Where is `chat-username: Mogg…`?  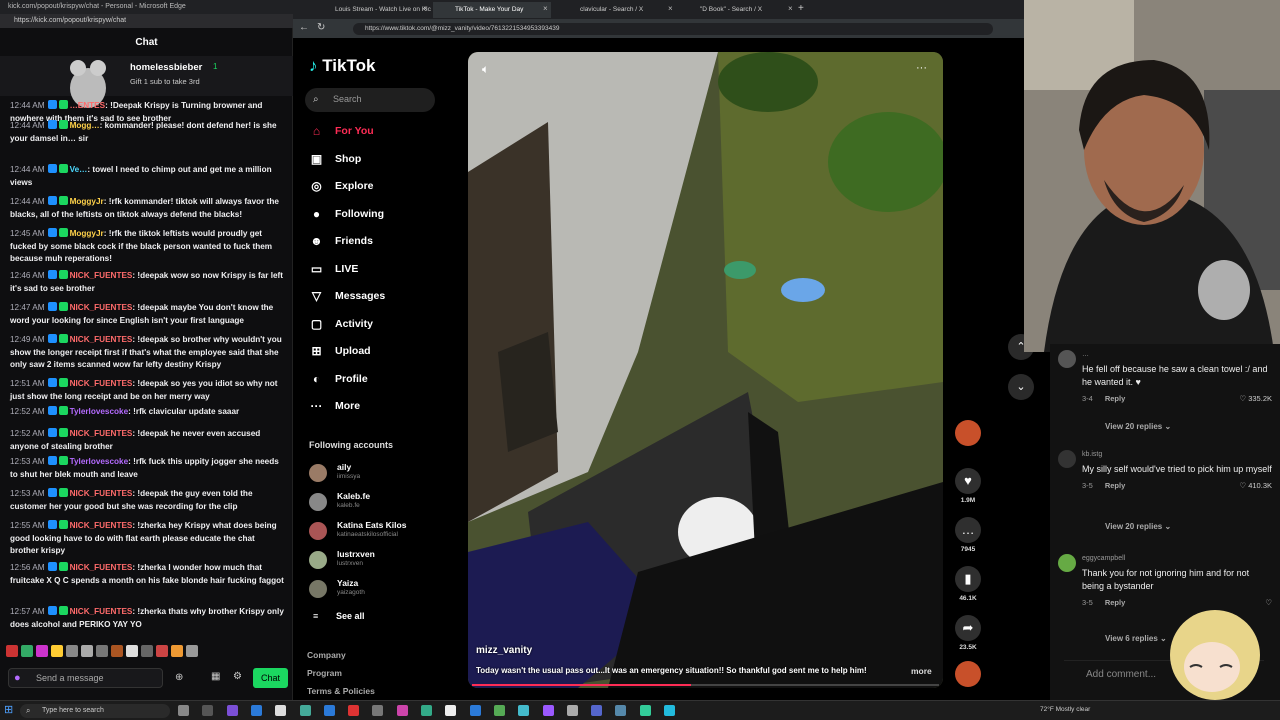 chat-username: Mogg… is located at coordinates (85, 125).